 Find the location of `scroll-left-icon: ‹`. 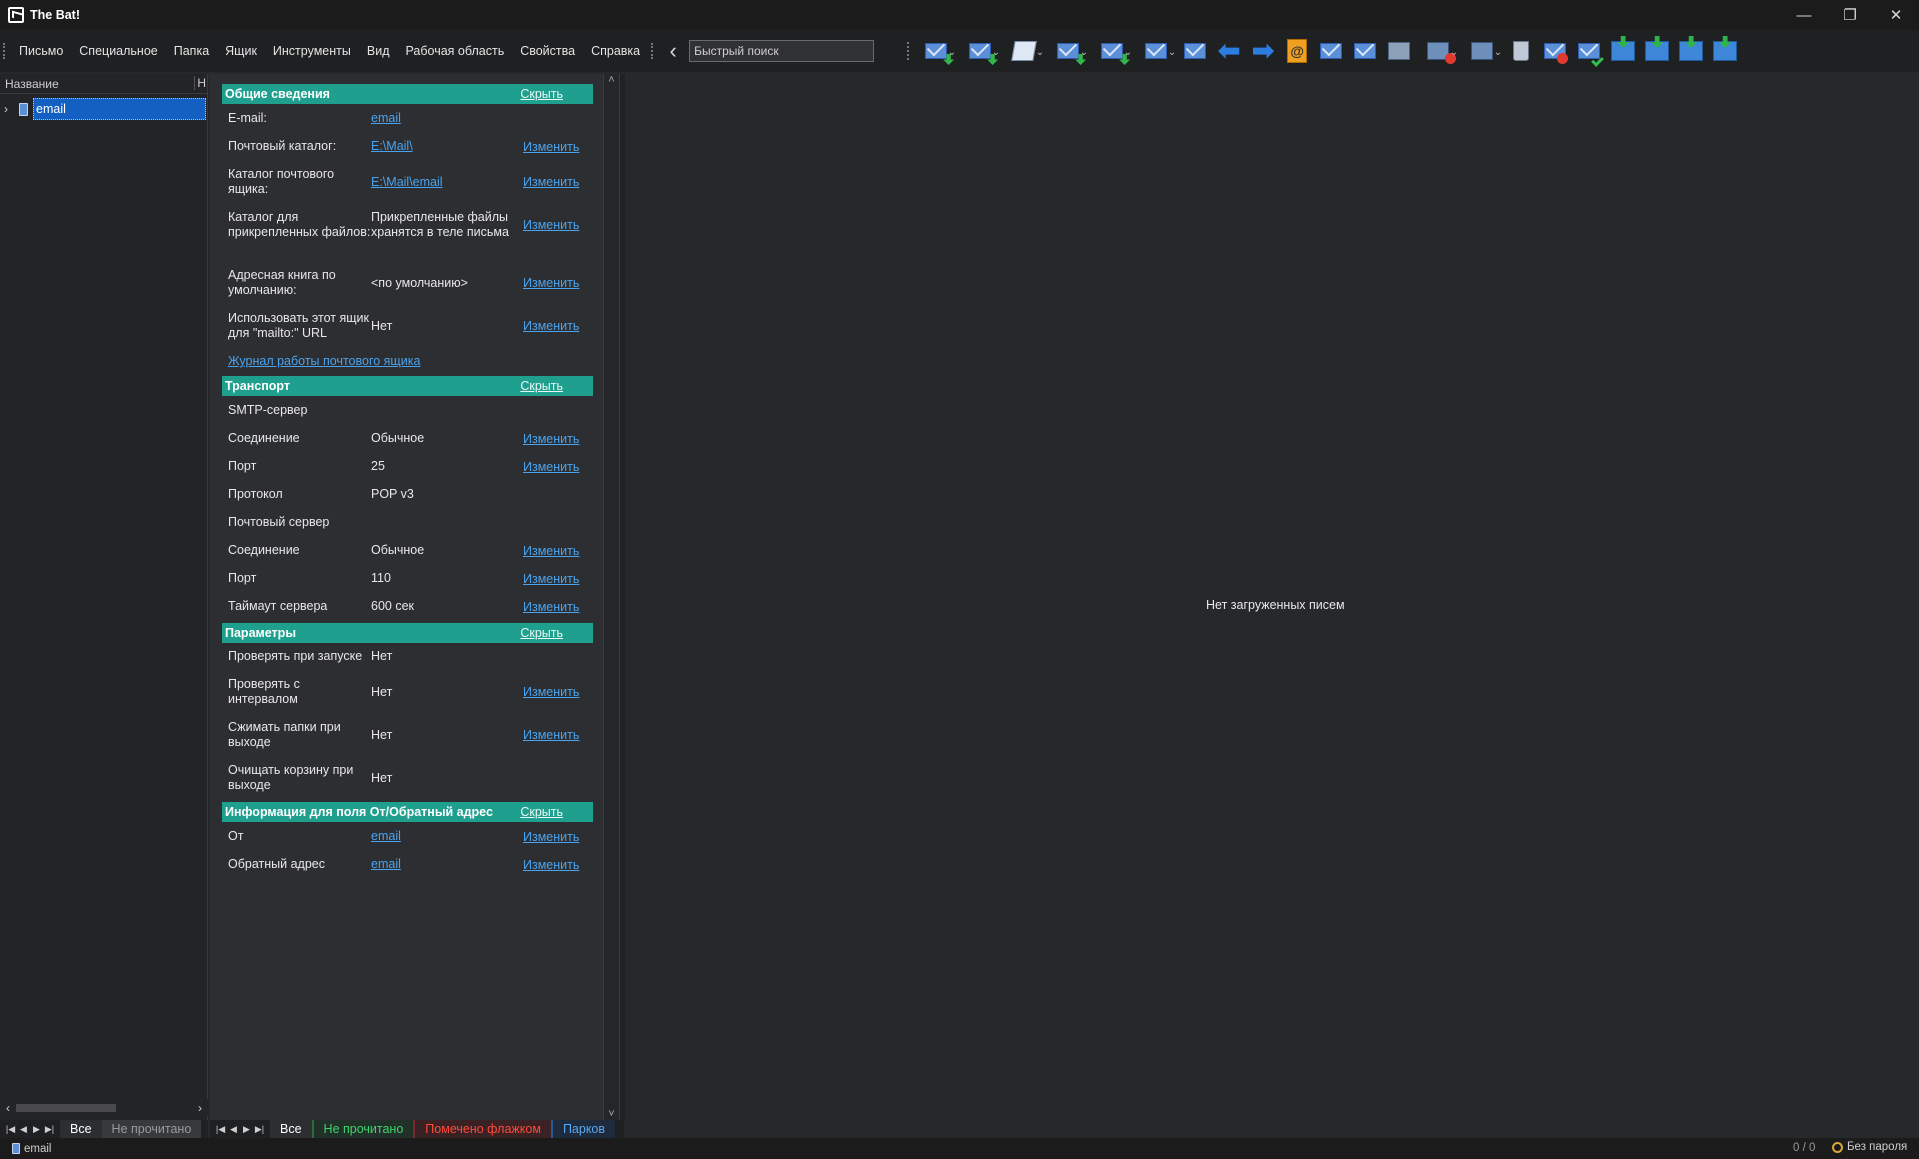

scroll-left-icon: ‹ is located at coordinates (8, 1108).